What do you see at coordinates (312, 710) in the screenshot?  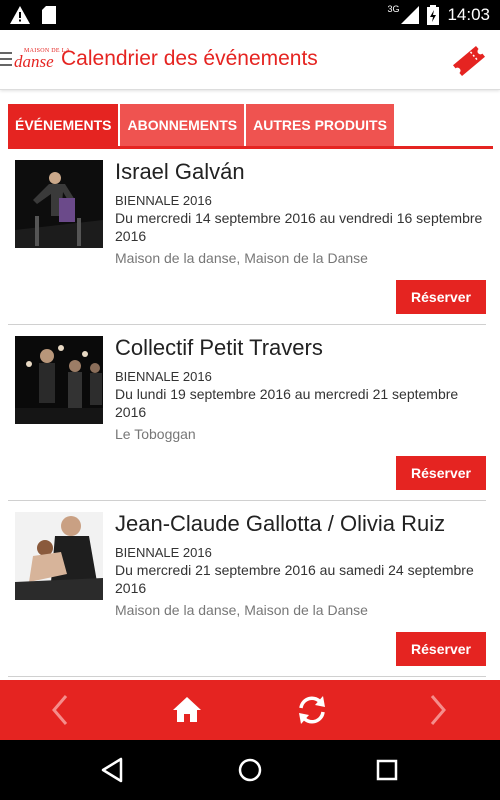 I see `refresh-icon` at bounding box center [312, 710].